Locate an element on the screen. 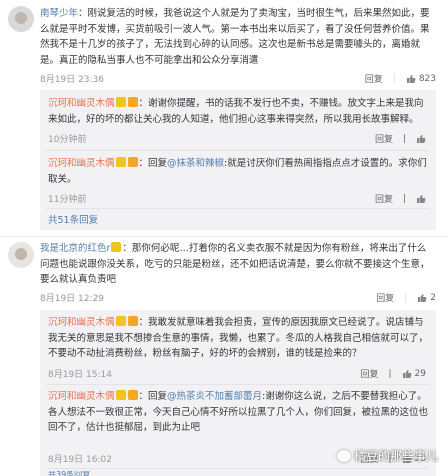 This screenshot has width=448, height=476. reply-time: 11分钟前 is located at coordinates (67, 200).